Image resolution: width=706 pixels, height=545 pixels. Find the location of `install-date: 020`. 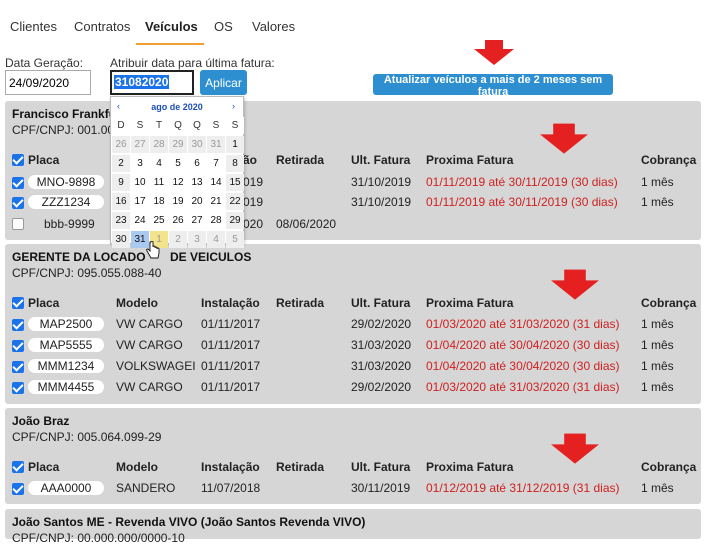

install-date: 020 is located at coordinates (253, 224).